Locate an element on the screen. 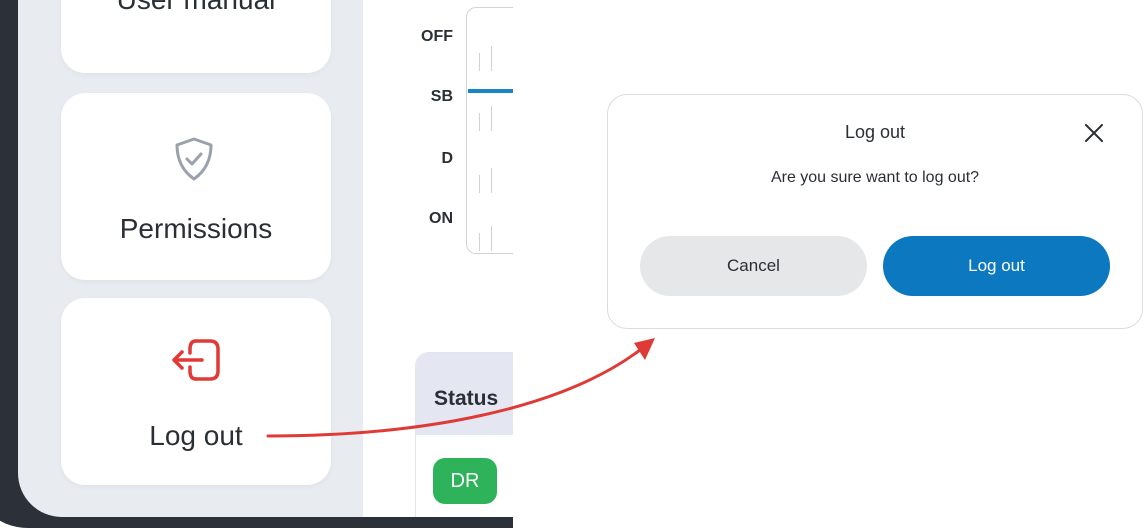 The height and width of the screenshot is (530, 1146). log-panel: OFF SB D ON Status DR is located at coordinates (438, 258).